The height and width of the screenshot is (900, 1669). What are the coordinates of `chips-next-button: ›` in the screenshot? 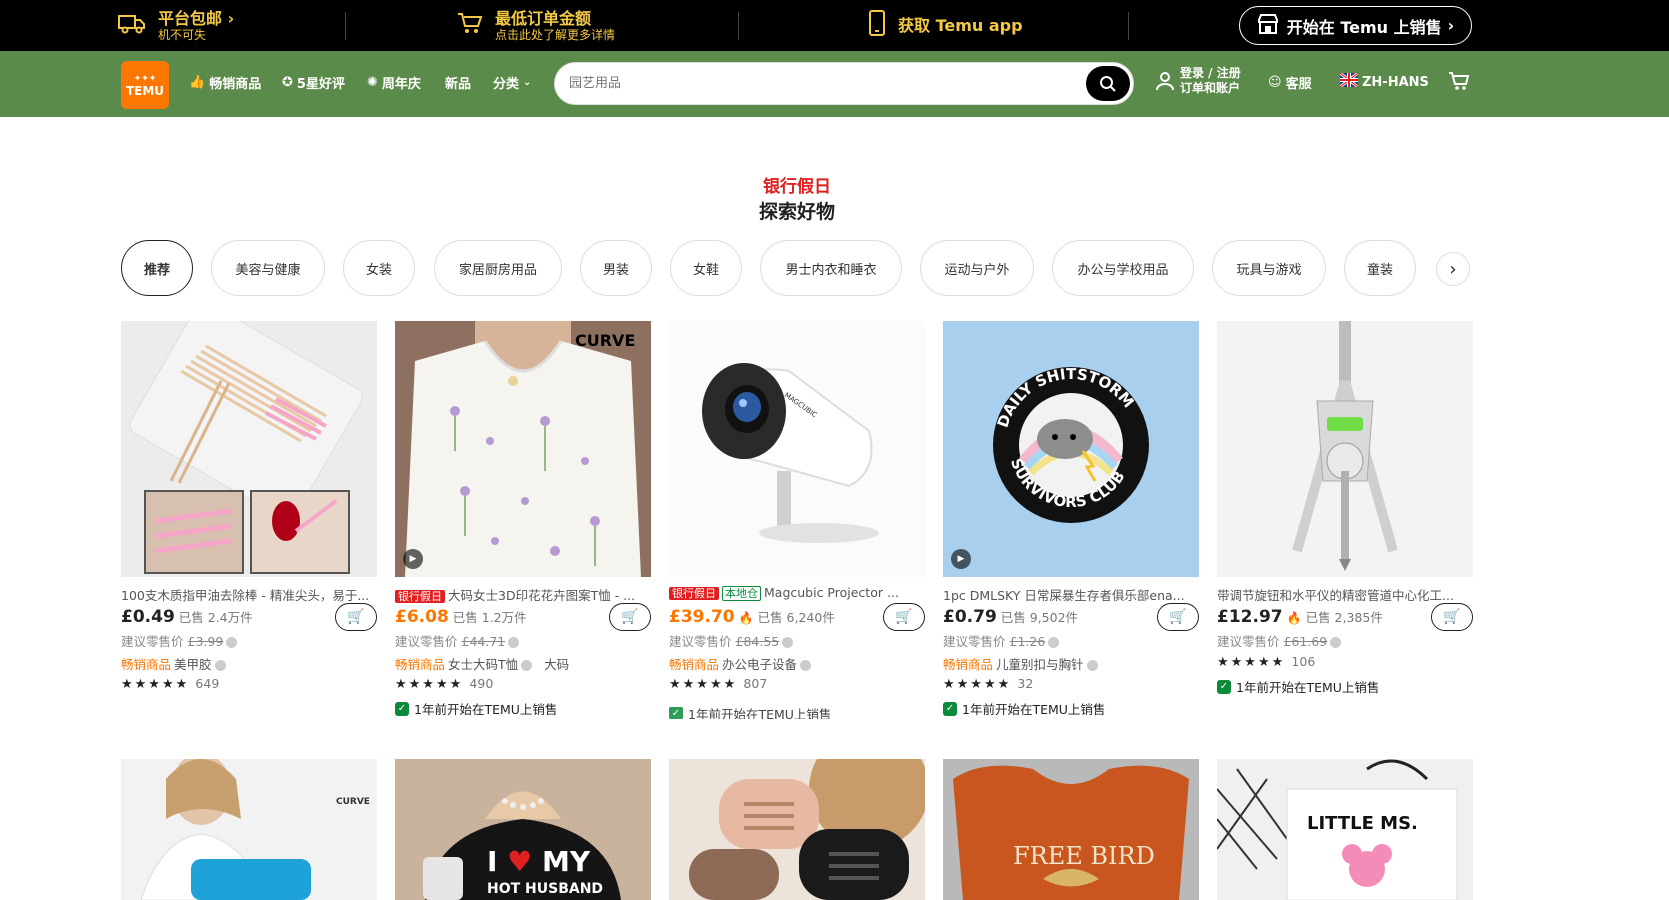 It's located at (1453, 269).